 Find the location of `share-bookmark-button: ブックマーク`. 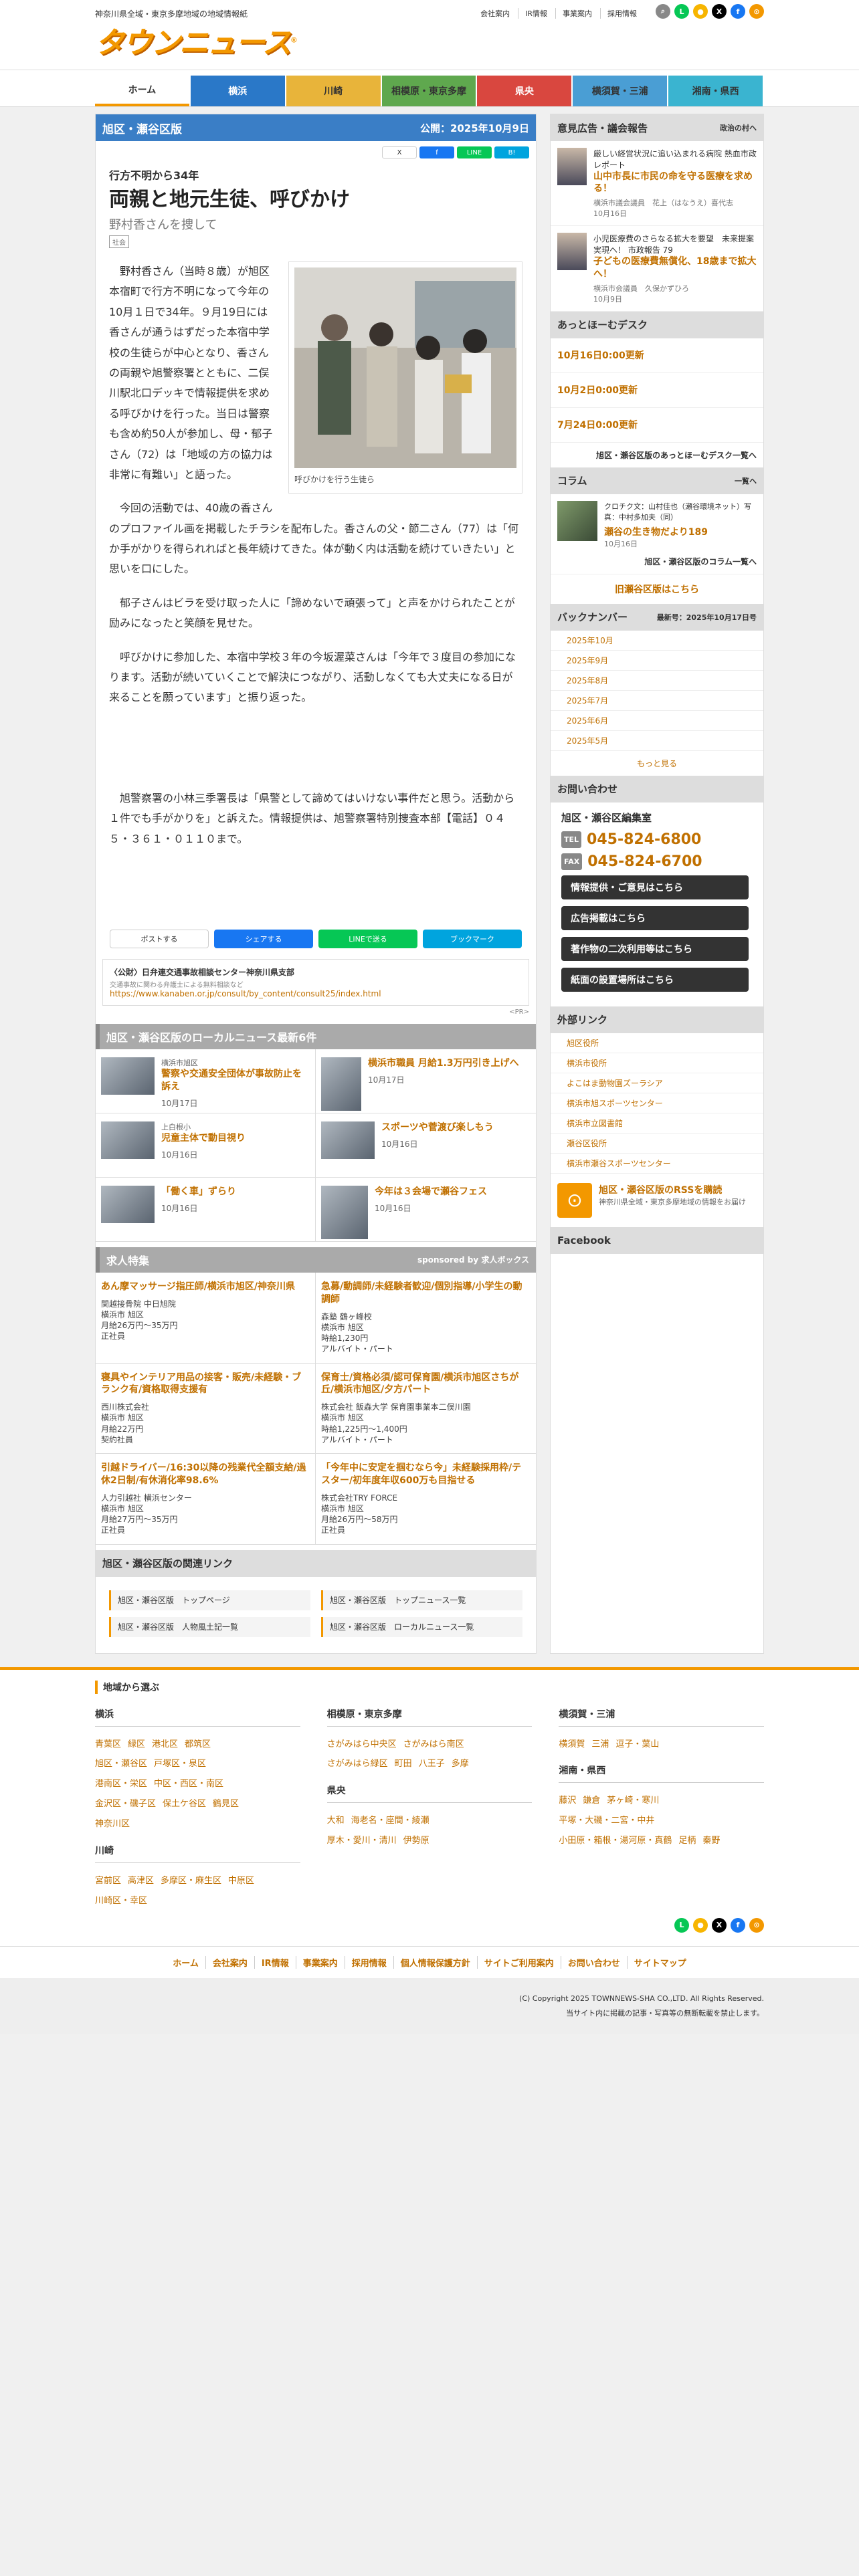

share-bookmark-button: ブックマーク is located at coordinates (472, 939).